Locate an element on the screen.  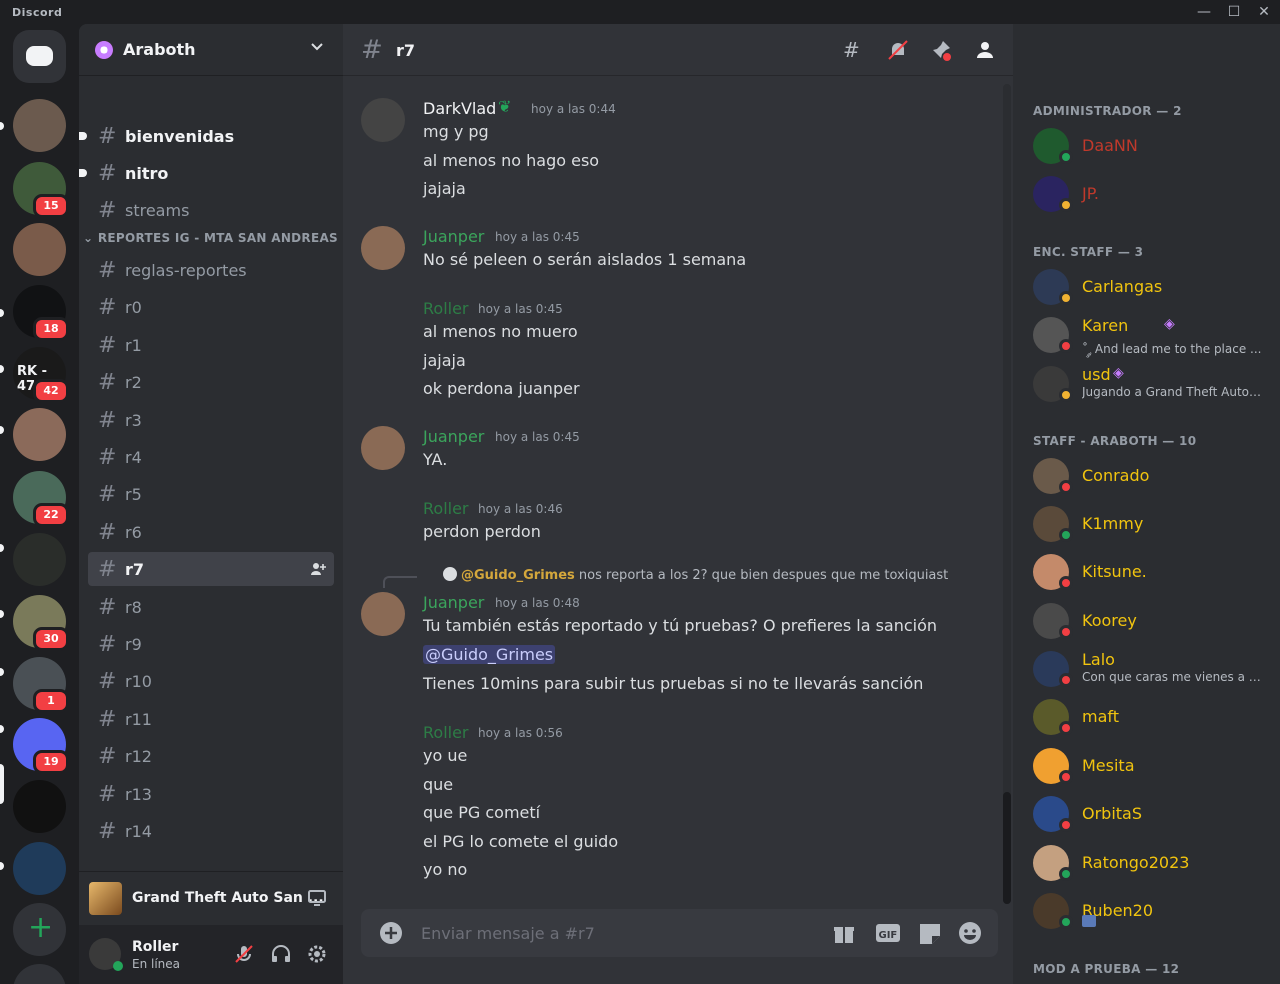
channel-item: # r7 is located at coordinates (211, 569).